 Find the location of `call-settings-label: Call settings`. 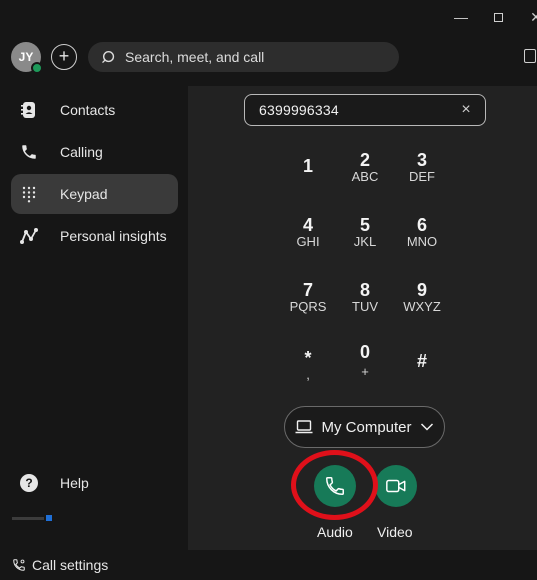

call-settings-label: Call settings is located at coordinates (70, 565).